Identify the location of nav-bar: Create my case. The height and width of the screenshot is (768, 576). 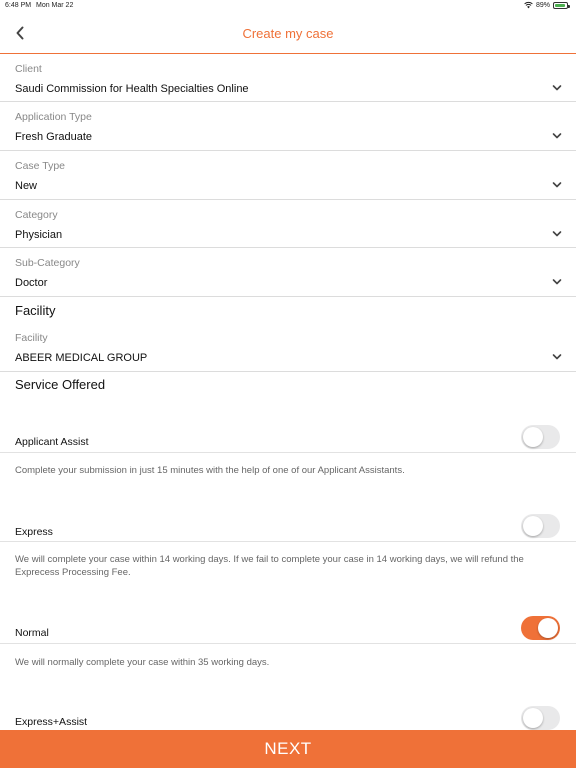
(288, 33).